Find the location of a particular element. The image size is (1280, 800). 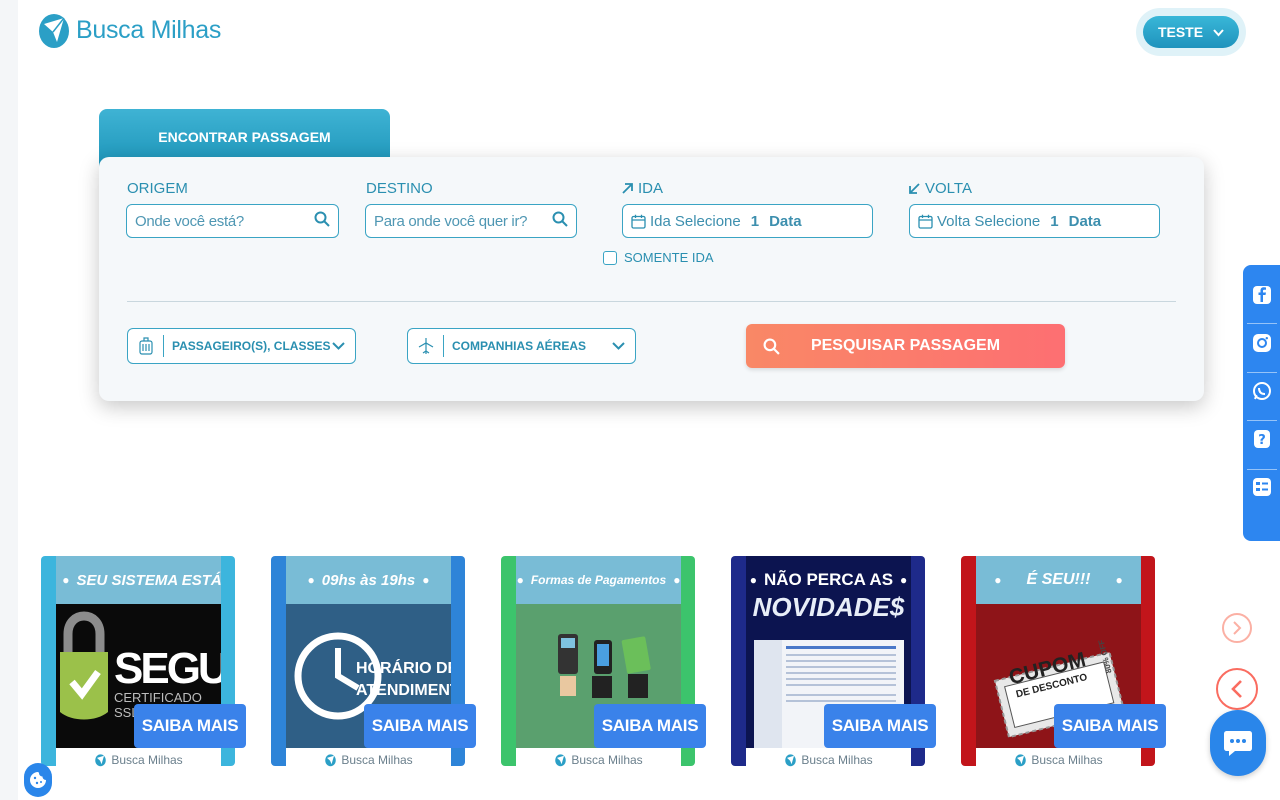

cookie-icon is located at coordinates (38, 780).